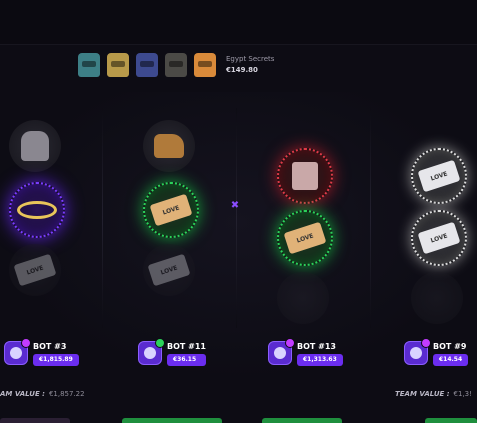  What do you see at coordinates (238, 22) in the screenshot?
I see `top-bar` at bounding box center [238, 22].